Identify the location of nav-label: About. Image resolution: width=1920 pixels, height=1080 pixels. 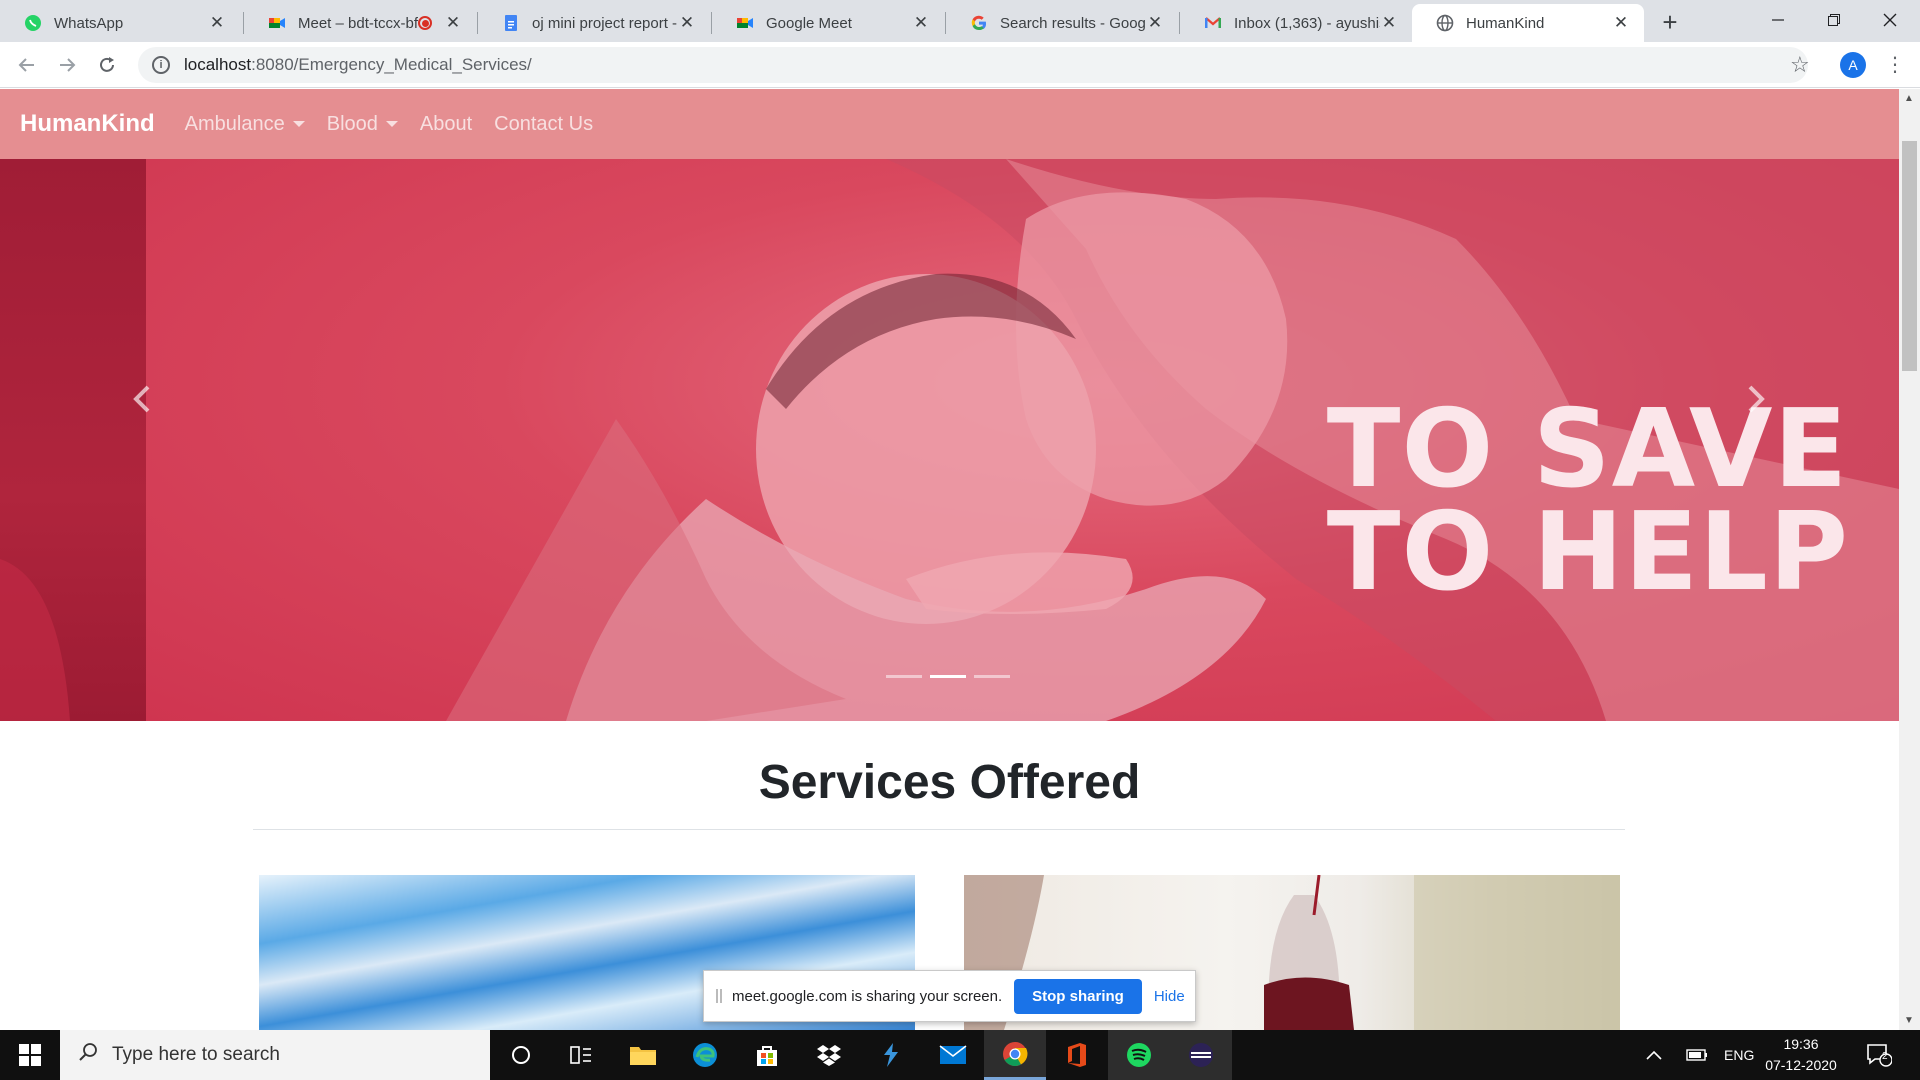
(446, 123).